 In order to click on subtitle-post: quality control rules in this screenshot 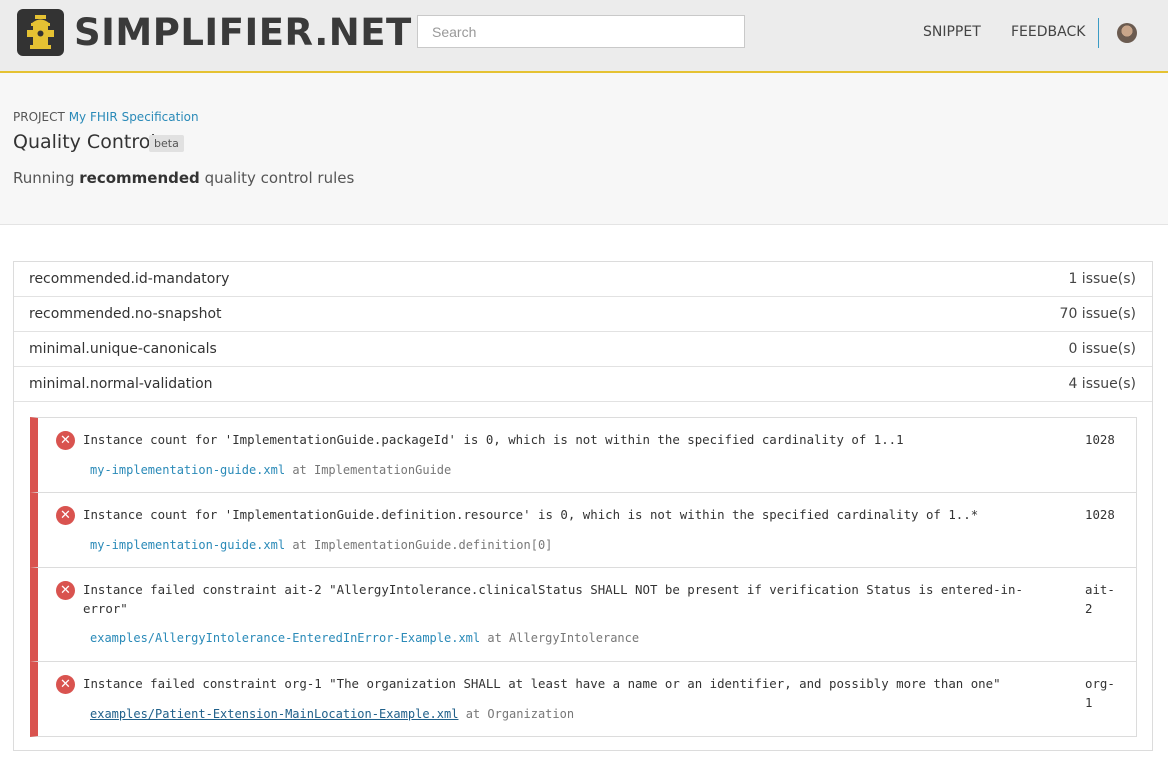, I will do `click(279, 178)`.